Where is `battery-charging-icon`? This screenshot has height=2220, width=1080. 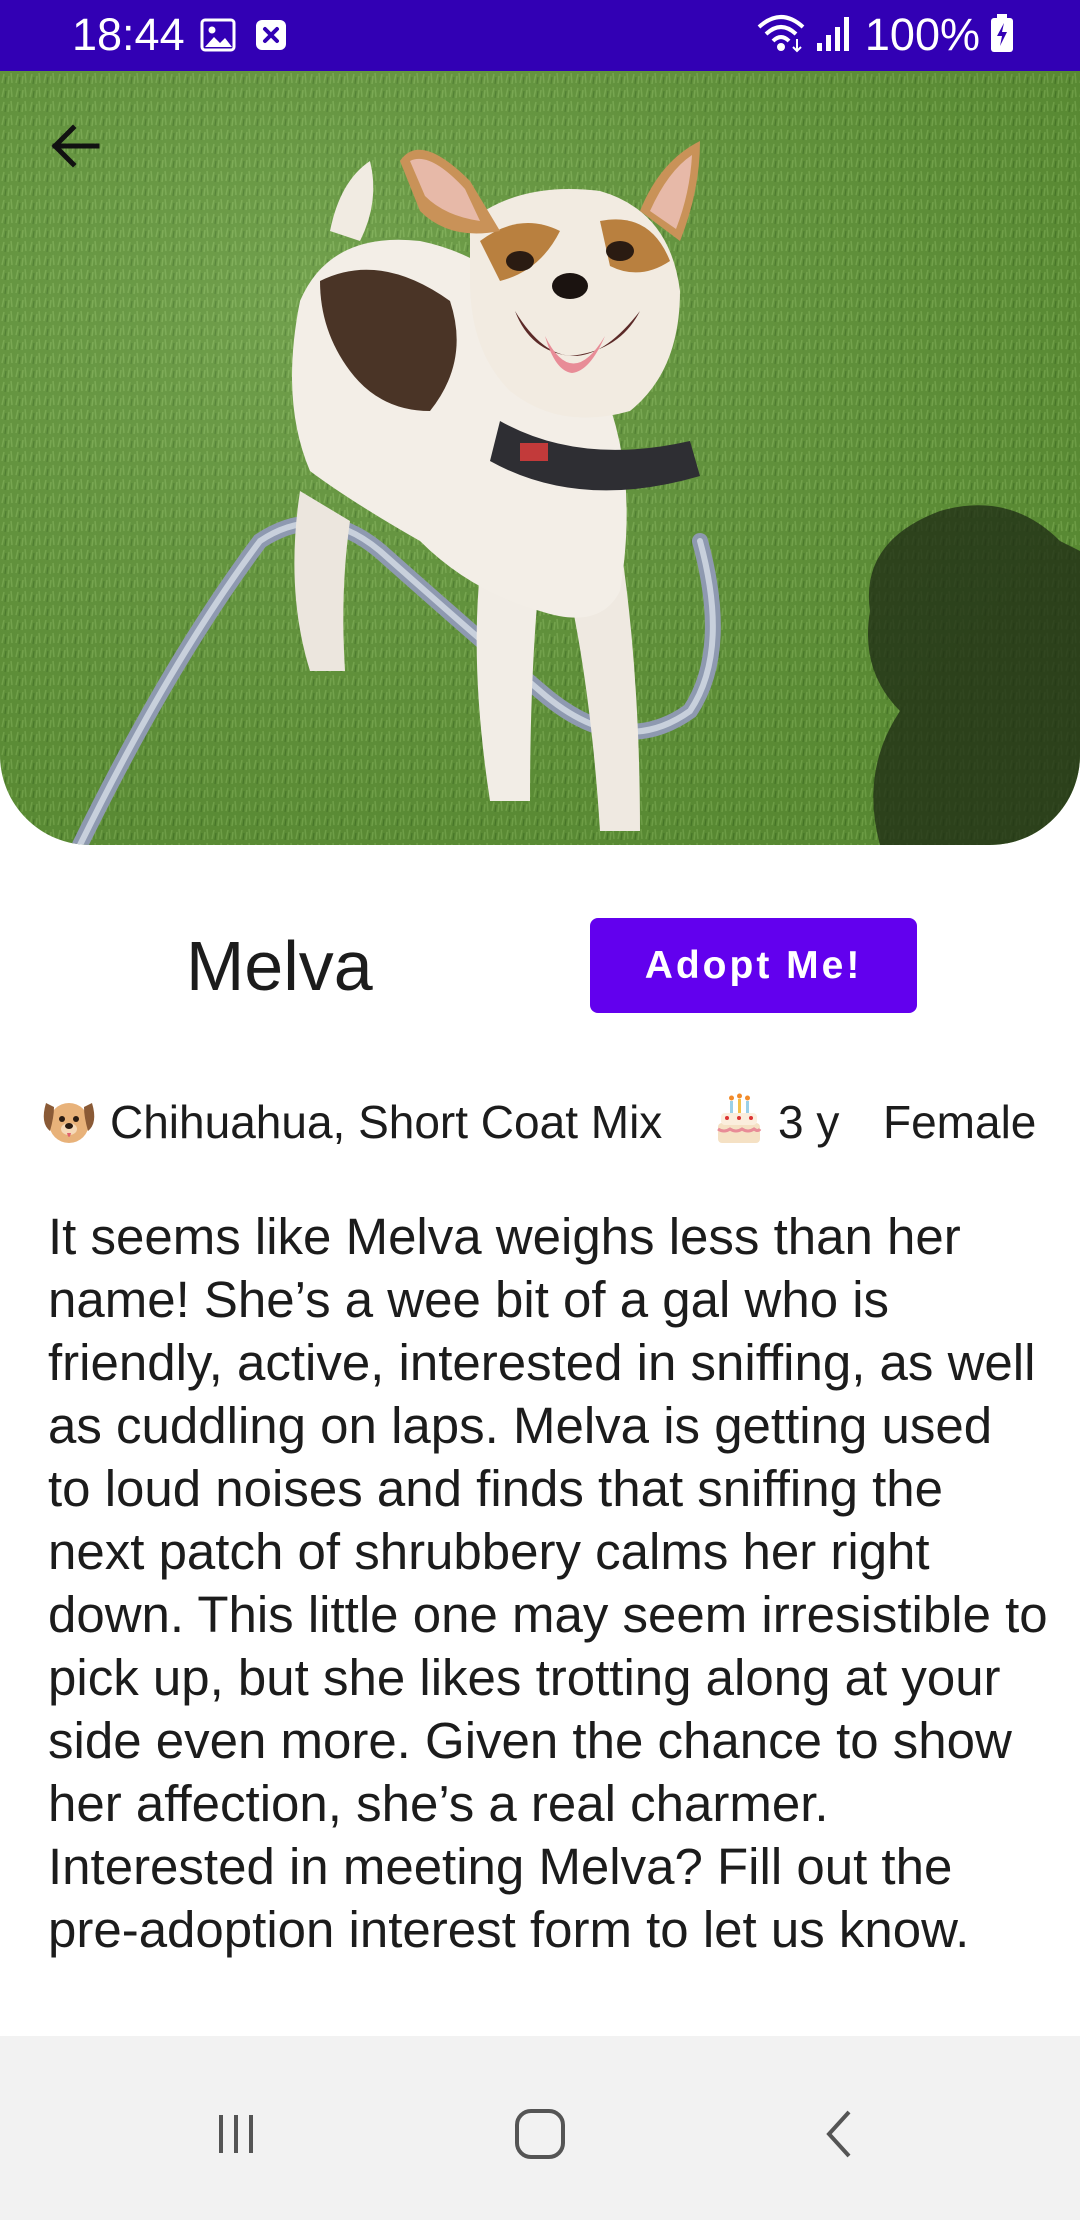
battery-charging-icon is located at coordinates (1002, 35).